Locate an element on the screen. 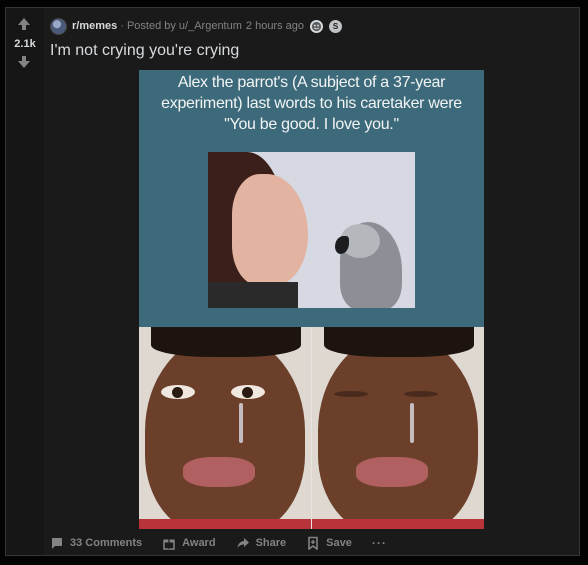 The image size is (588, 565). upvote-arrow-icon is located at coordinates (24, 24).